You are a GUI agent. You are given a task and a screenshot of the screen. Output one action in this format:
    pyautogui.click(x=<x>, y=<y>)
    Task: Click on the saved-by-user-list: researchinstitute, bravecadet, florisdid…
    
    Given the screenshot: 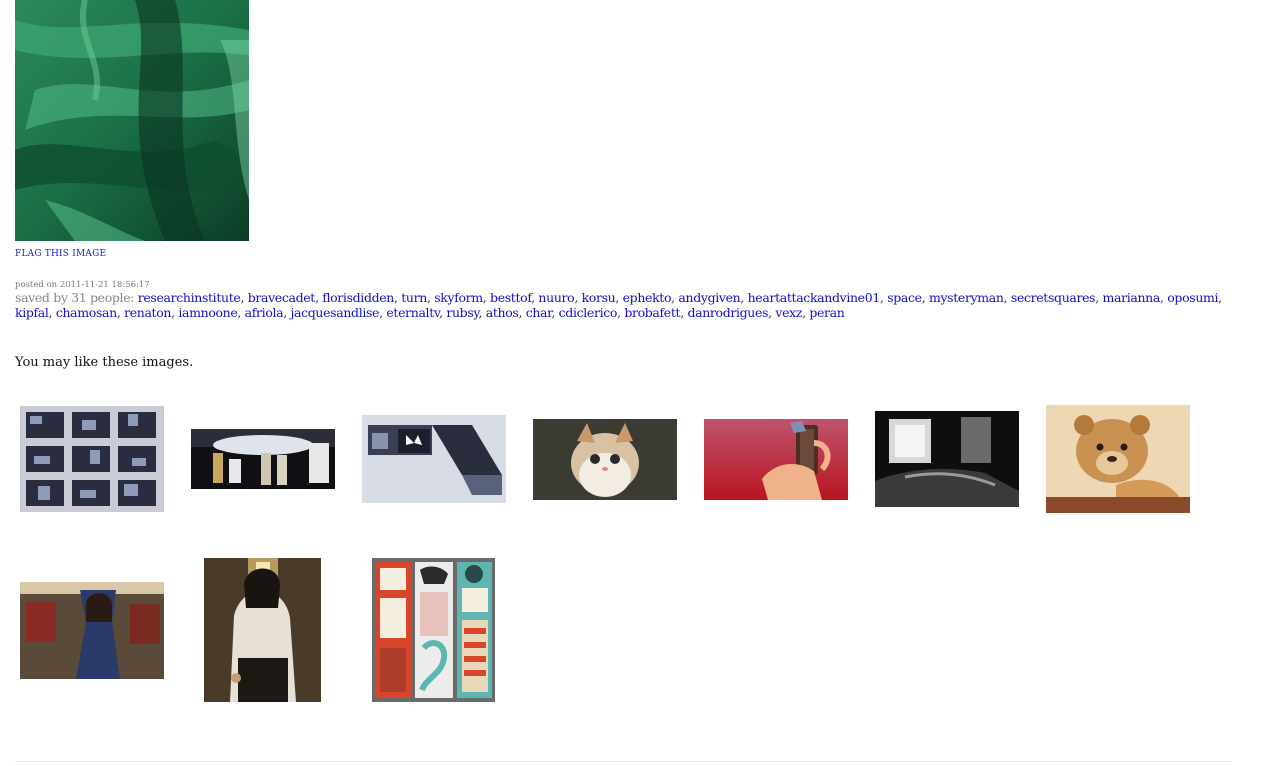 What is the action you would take?
    pyautogui.click(x=618, y=305)
    